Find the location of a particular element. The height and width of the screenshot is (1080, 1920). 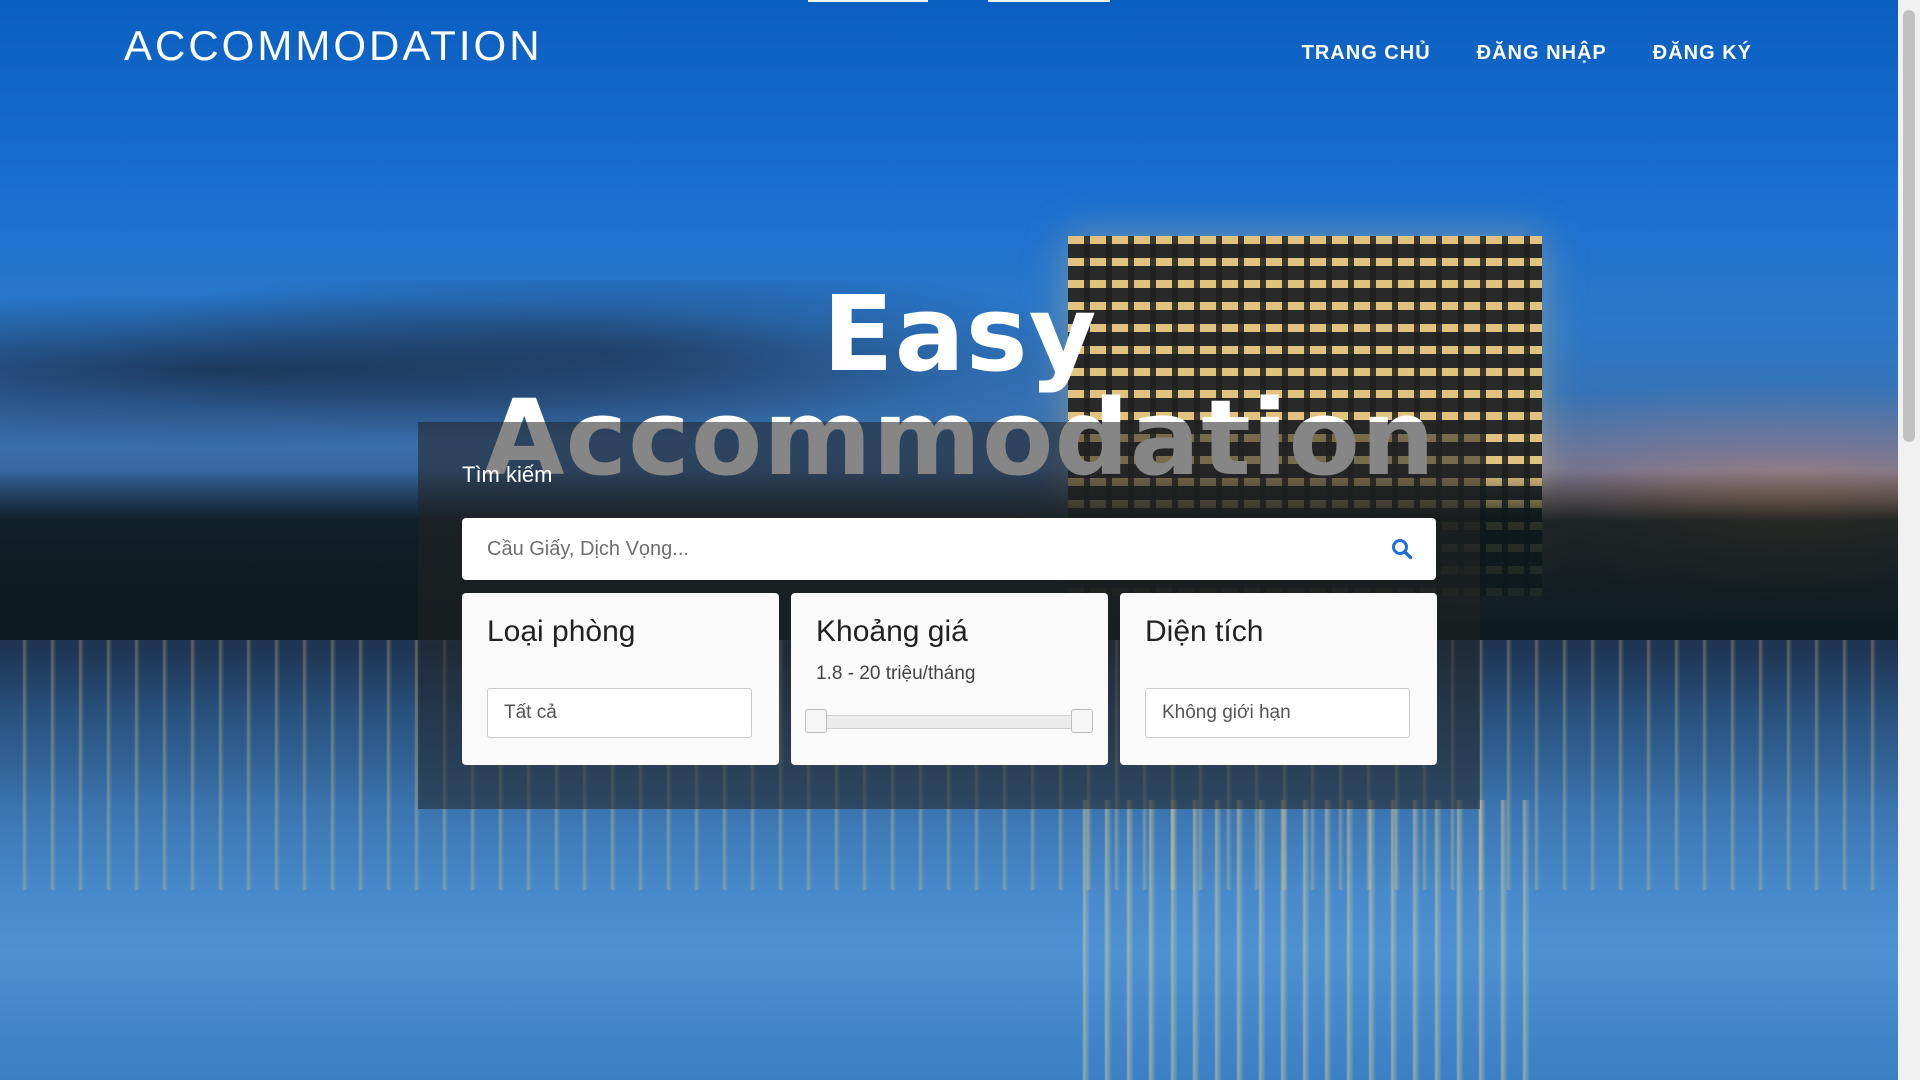

price-range-text: 1.8 - 20 triệu/tháng is located at coordinates (896, 673).